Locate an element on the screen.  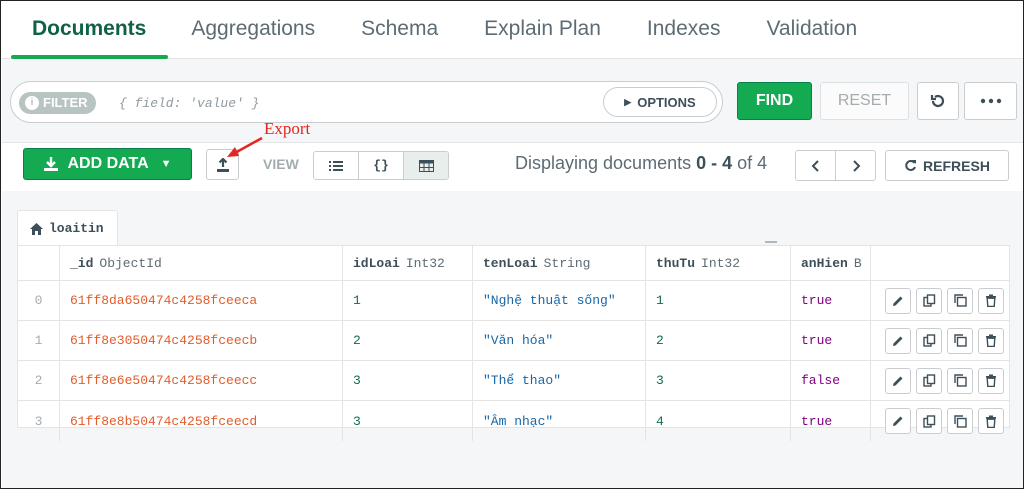
document-count-text: Displaying documents 0 - 4 of 4 is located at coordinates (641, 163).